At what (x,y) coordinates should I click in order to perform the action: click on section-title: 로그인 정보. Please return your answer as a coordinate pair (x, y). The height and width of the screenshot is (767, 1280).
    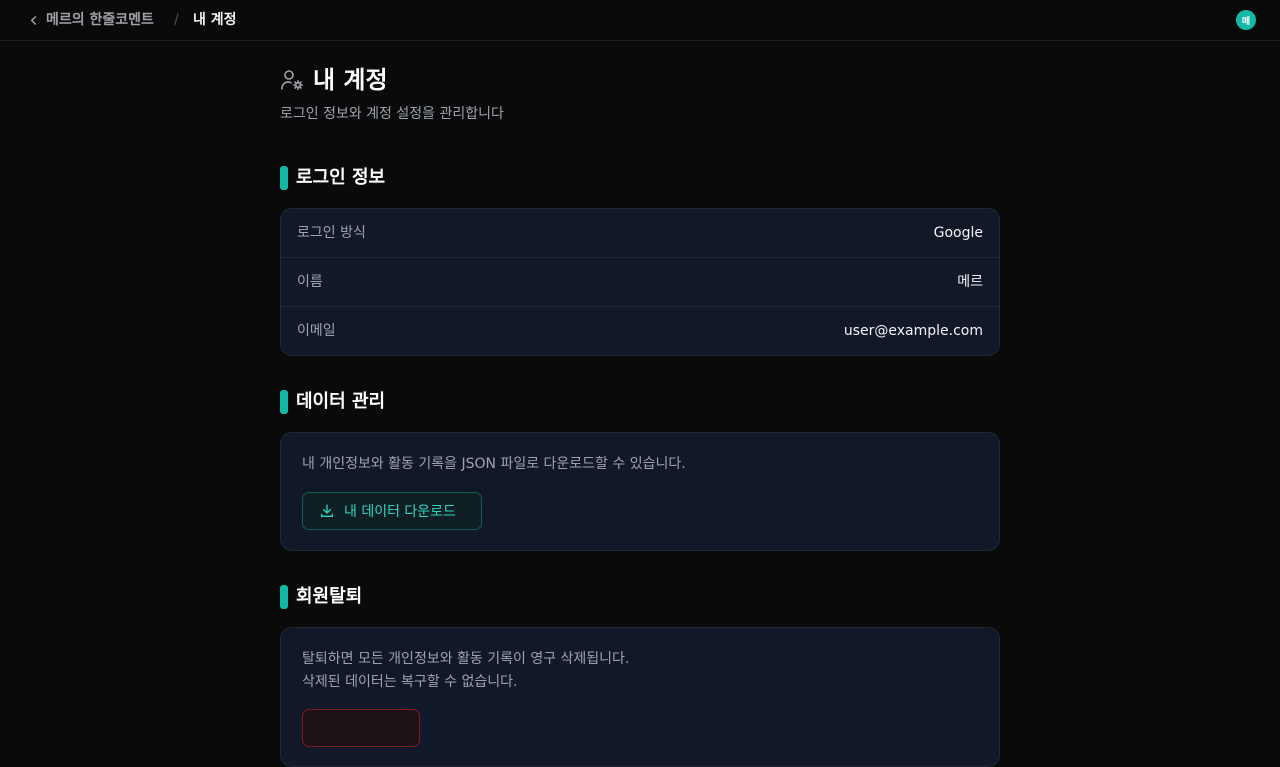
    Looking at the image, I should click on (341, 177).